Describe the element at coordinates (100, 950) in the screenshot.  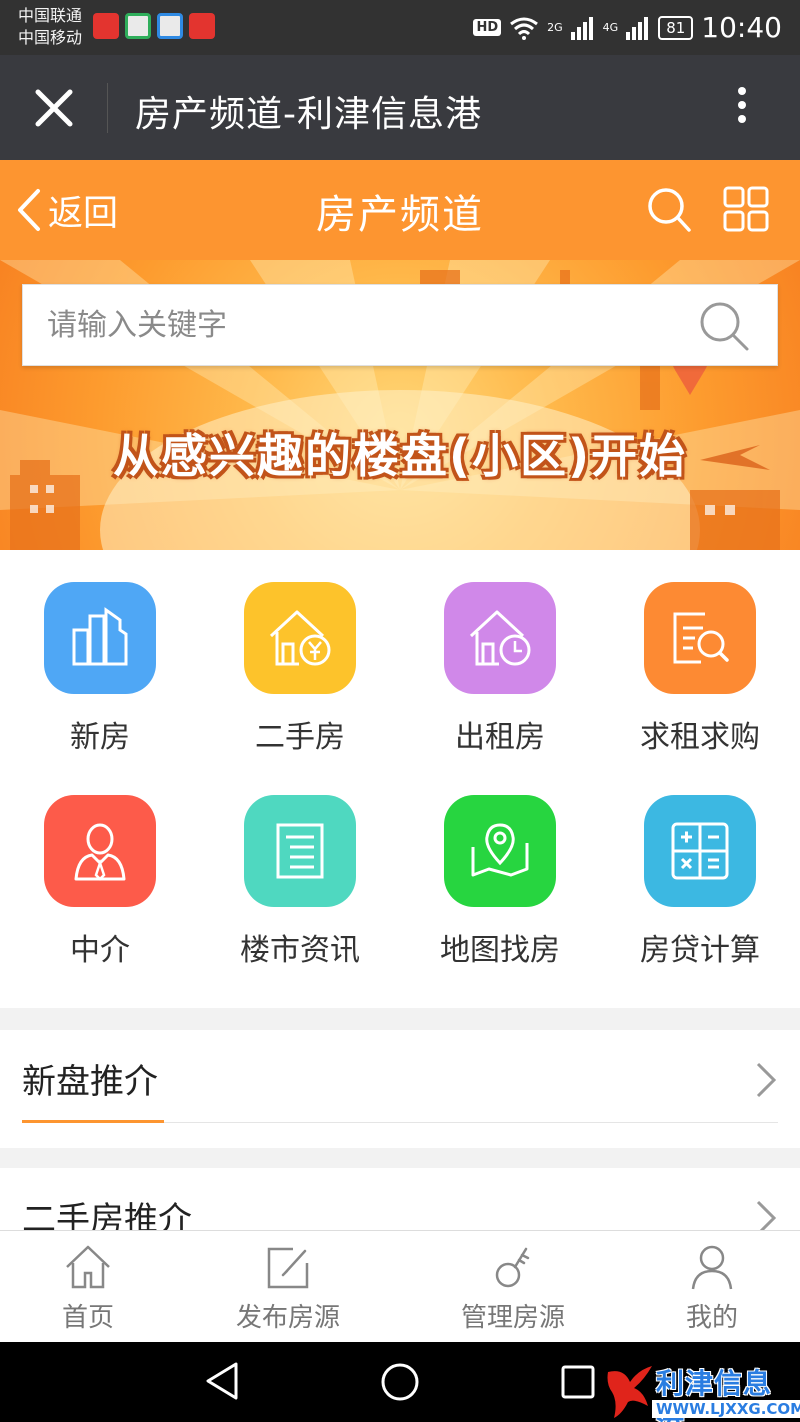
I see `category-label: 中介` at that location.